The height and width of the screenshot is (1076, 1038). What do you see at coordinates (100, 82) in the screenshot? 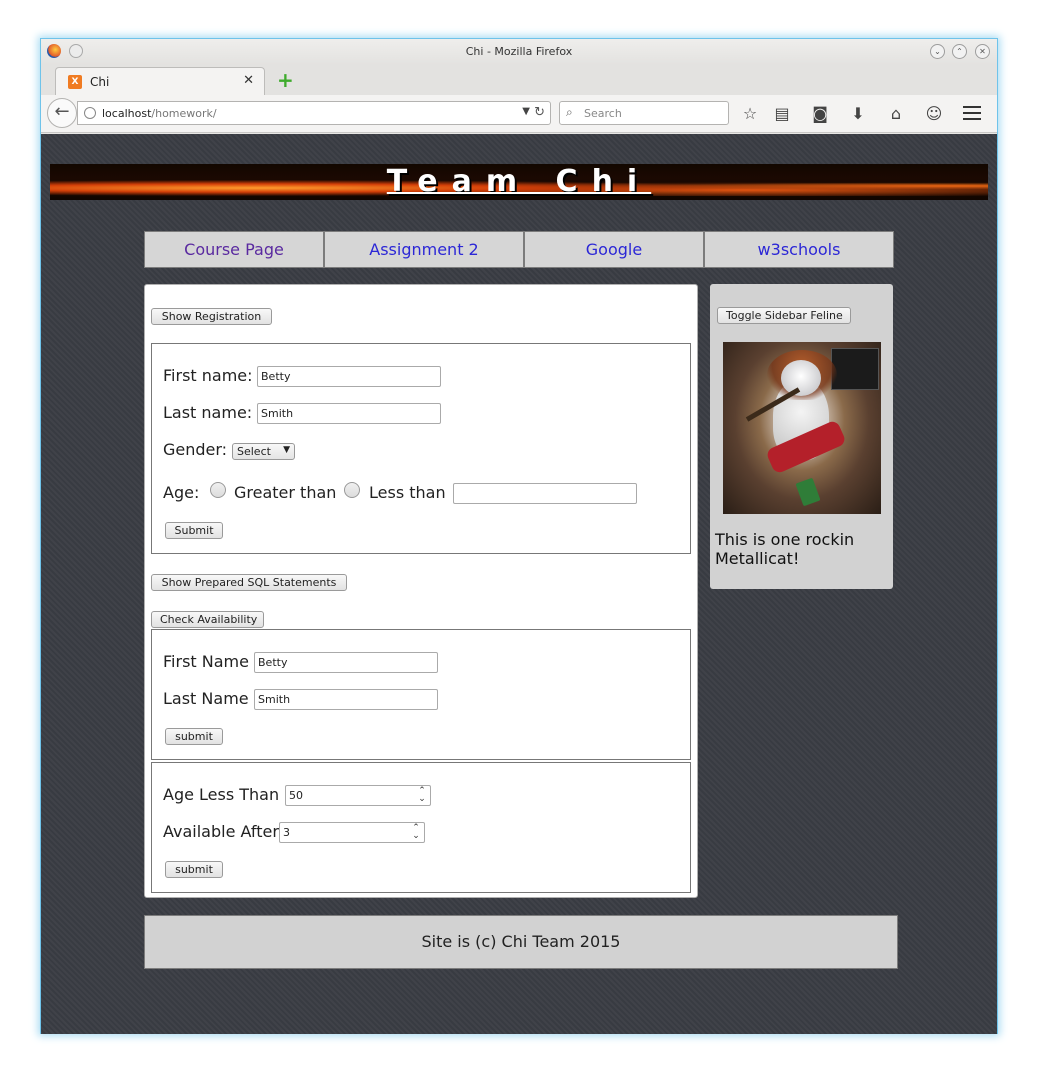
I see `tab-title: Chi` at bounding box center [100, 82].